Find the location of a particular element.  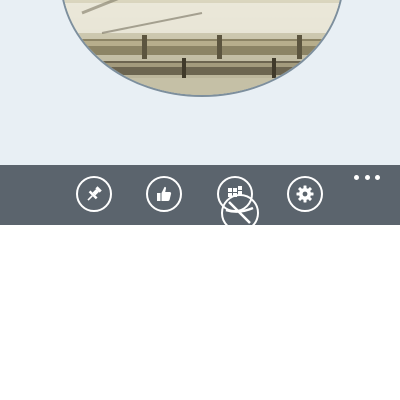

gear-icon is located at coordinates (305, 194).